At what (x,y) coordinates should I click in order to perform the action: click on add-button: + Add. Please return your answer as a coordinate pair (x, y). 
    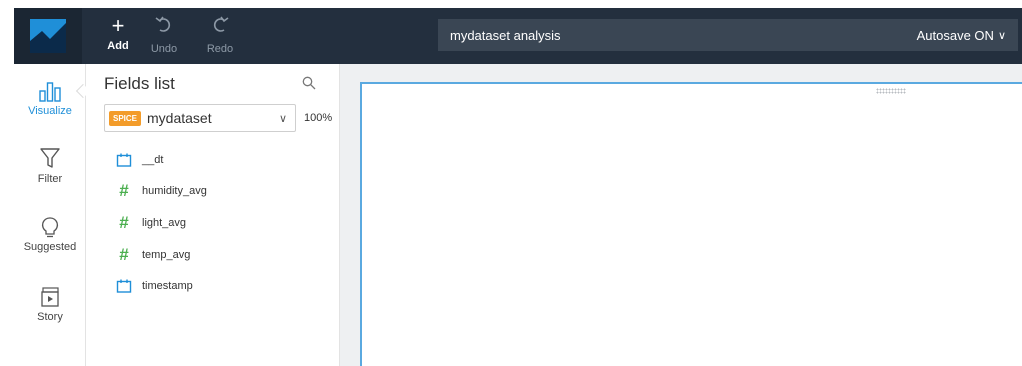
    Looking at the image, I should click on (118, 33).